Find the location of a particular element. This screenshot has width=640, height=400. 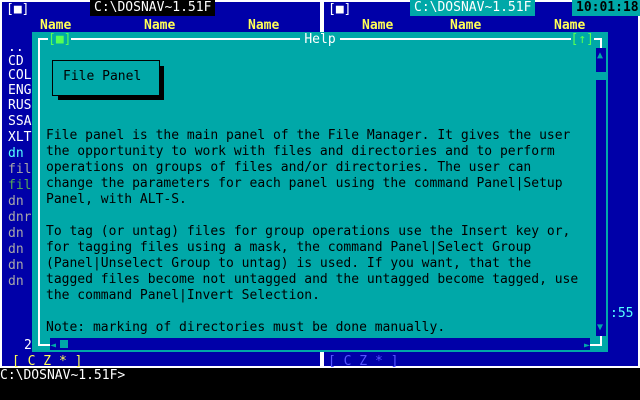

panel-edge-text: :55 is located at coordinates (622, 313).